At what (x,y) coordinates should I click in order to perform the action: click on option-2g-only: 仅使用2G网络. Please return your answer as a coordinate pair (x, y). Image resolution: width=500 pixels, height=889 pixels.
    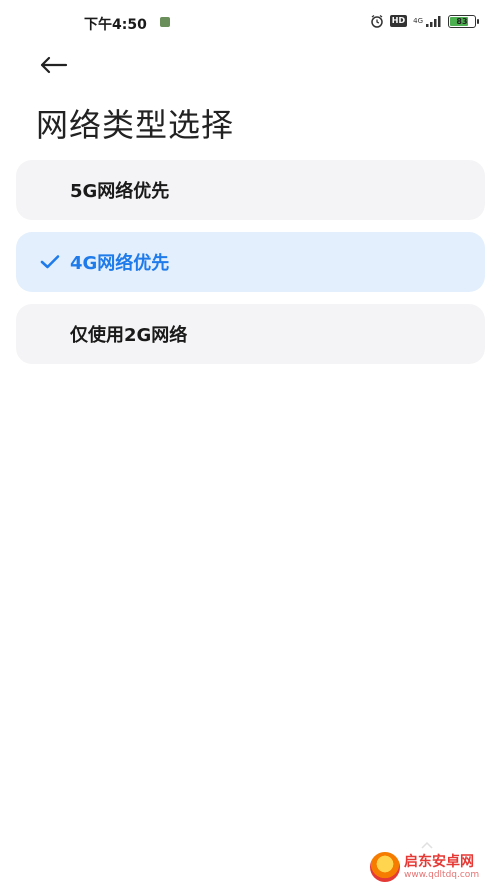
    Looking at the image, I should click on (250, 334).